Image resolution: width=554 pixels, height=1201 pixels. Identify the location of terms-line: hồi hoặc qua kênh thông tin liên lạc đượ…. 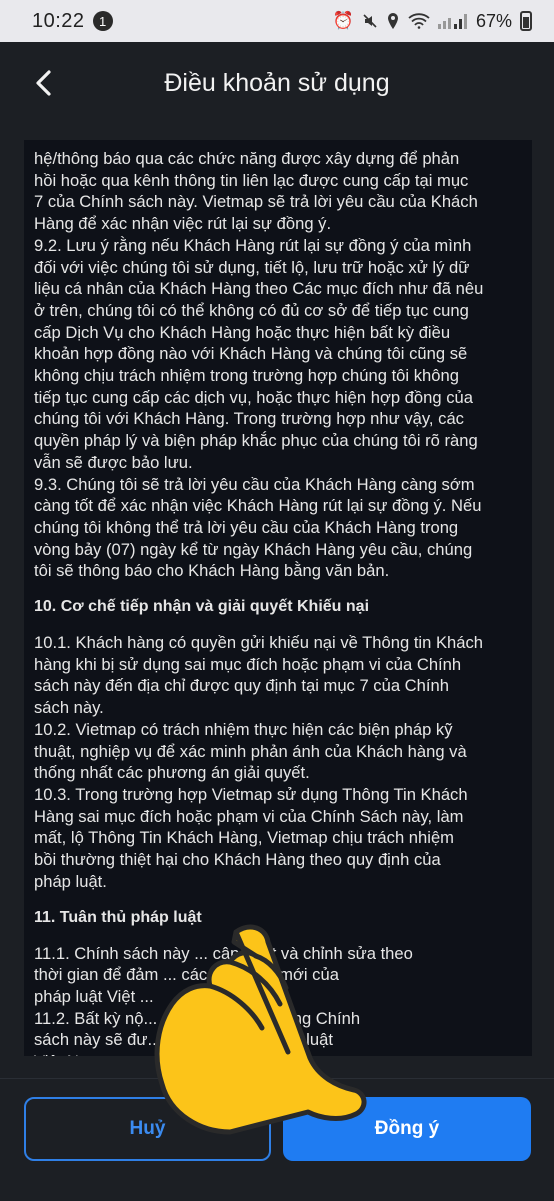
(251, 180).